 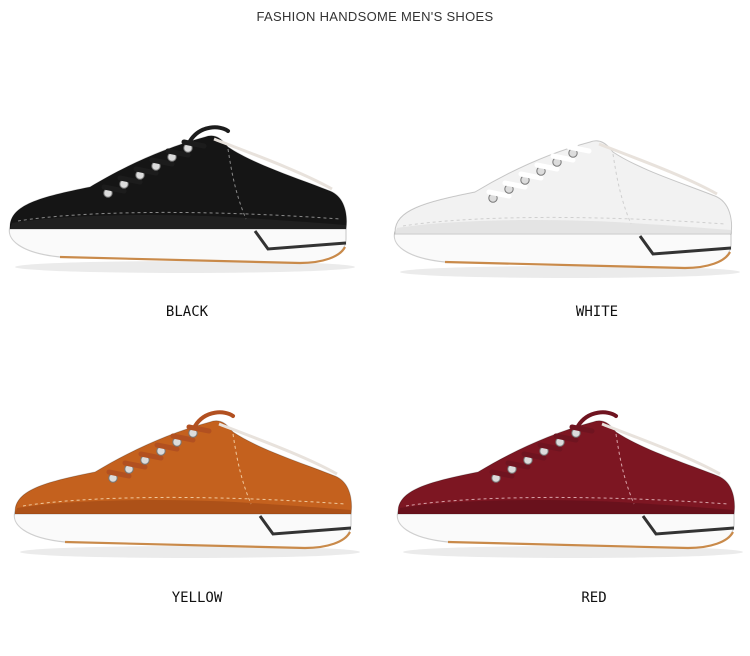 What do you see at coordinates (181, 199) in the screenshot?
I see `shoe-image-black` at bounding box center [181, 199].